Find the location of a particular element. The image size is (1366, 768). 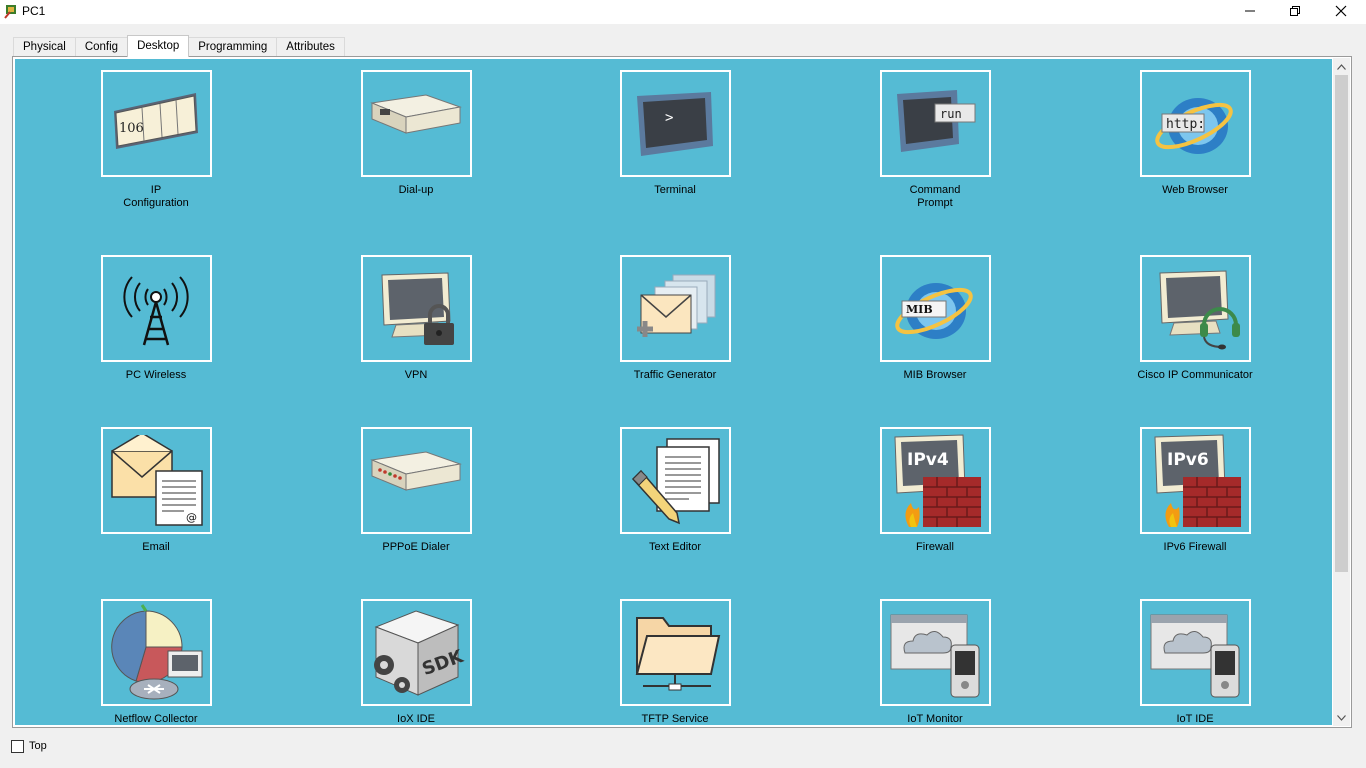

app-command-prompt: run Command Prompt is located at coordinates (935, 140).